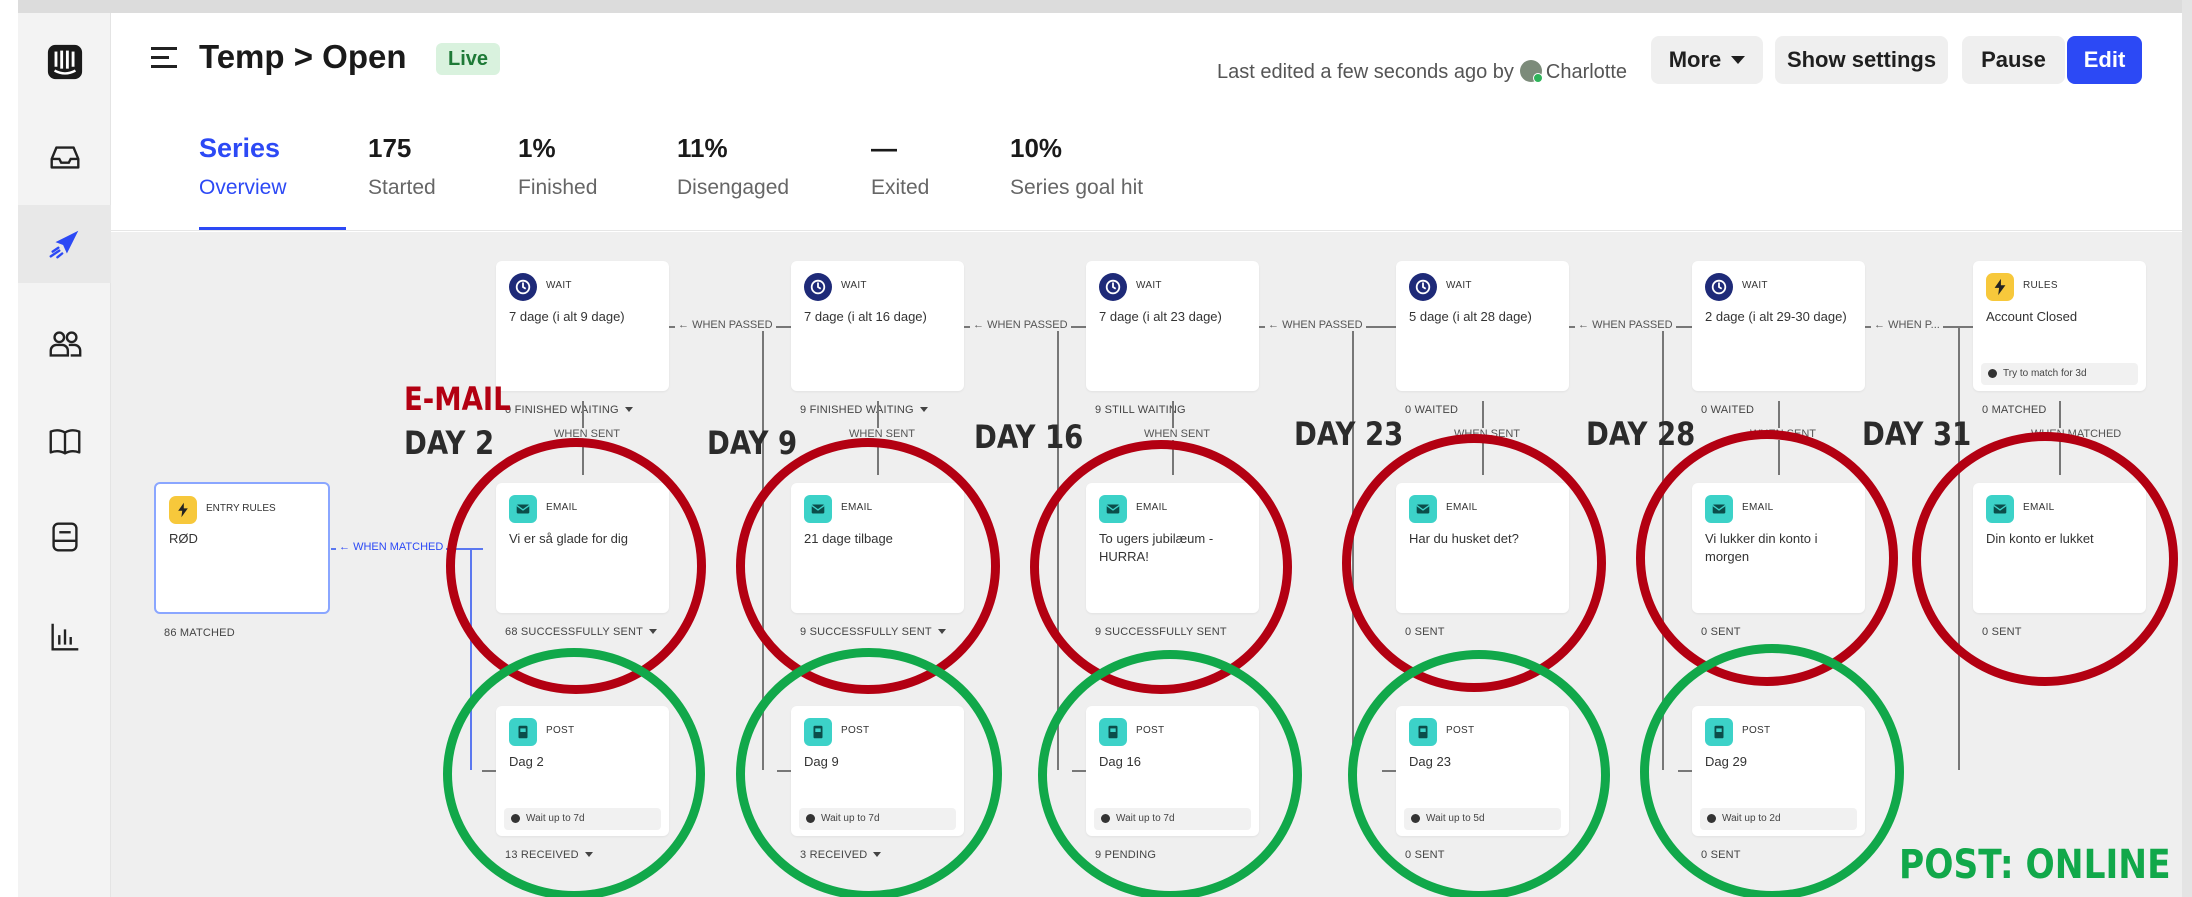  I want to click on day-annotation-6: DAY 31, so click(1917, 434).